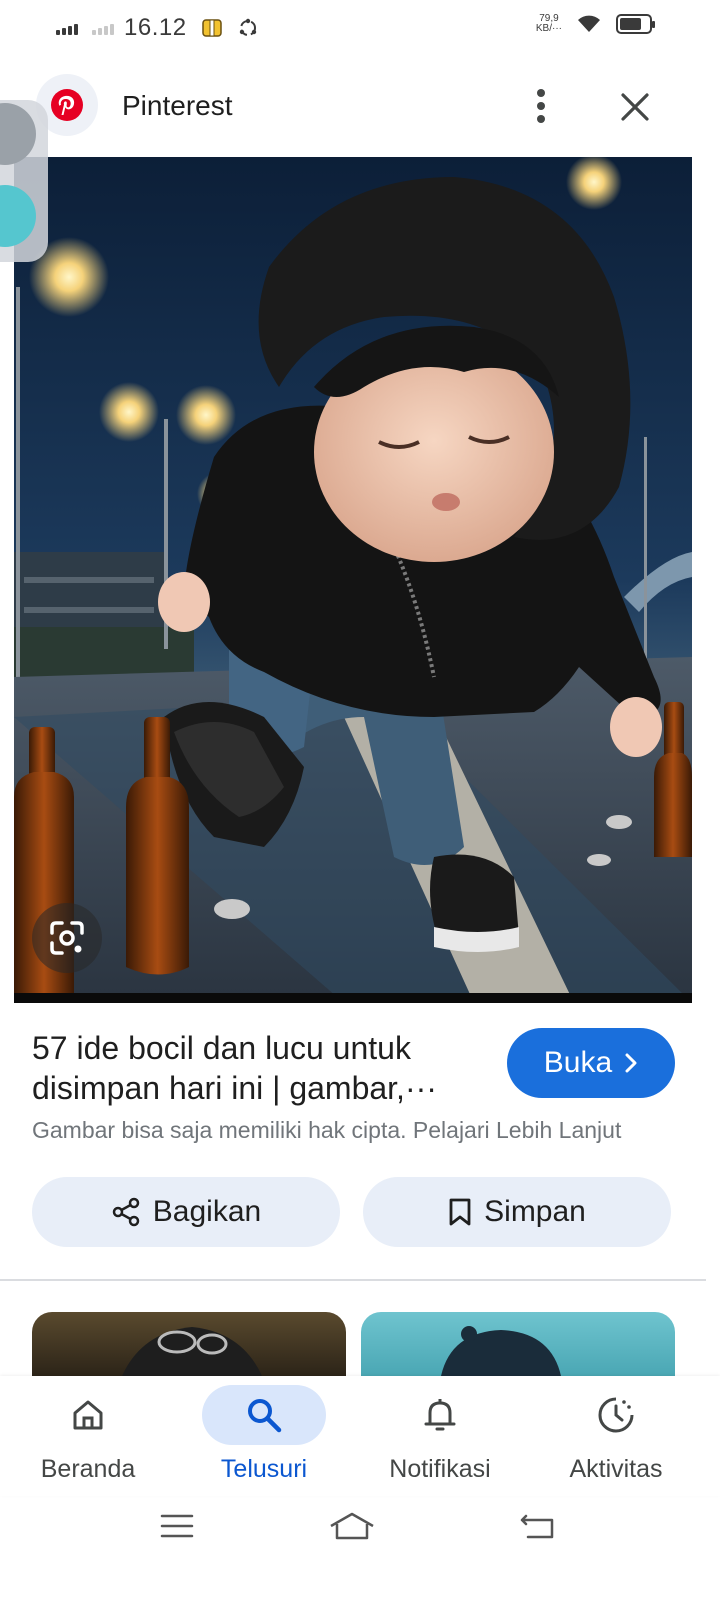 The width and height of the screenshot is (720, 1600). I want to click on nav-label: Telusuri, so click(264, 1469).